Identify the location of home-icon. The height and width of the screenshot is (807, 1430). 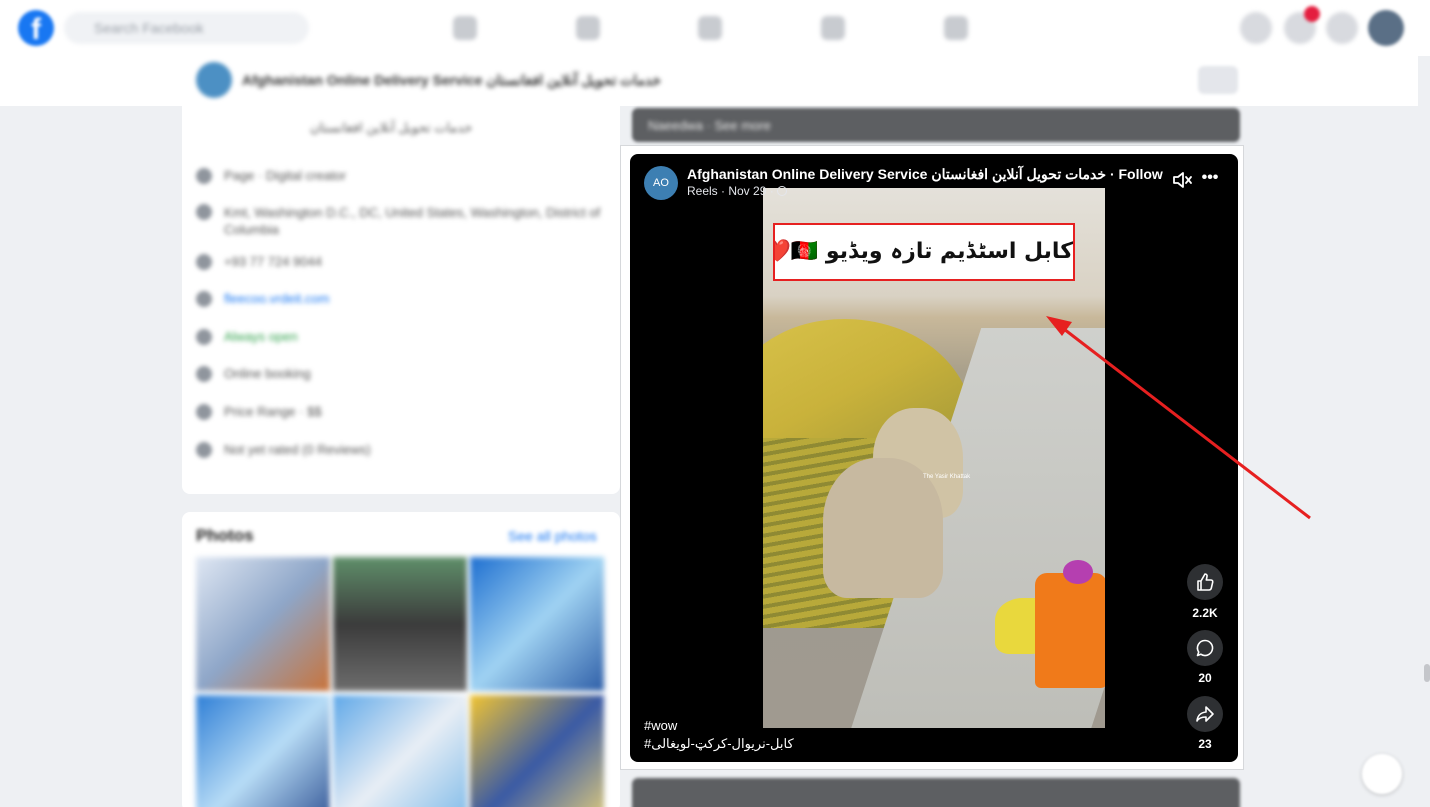
(465, 28).